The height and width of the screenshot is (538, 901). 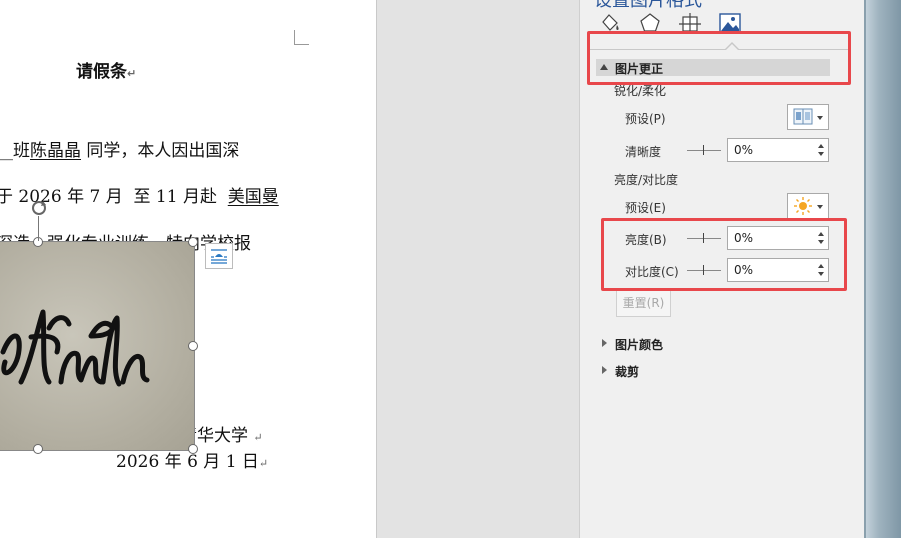 I want to click on rotate-handle-icon, so click(x=39, y=208).